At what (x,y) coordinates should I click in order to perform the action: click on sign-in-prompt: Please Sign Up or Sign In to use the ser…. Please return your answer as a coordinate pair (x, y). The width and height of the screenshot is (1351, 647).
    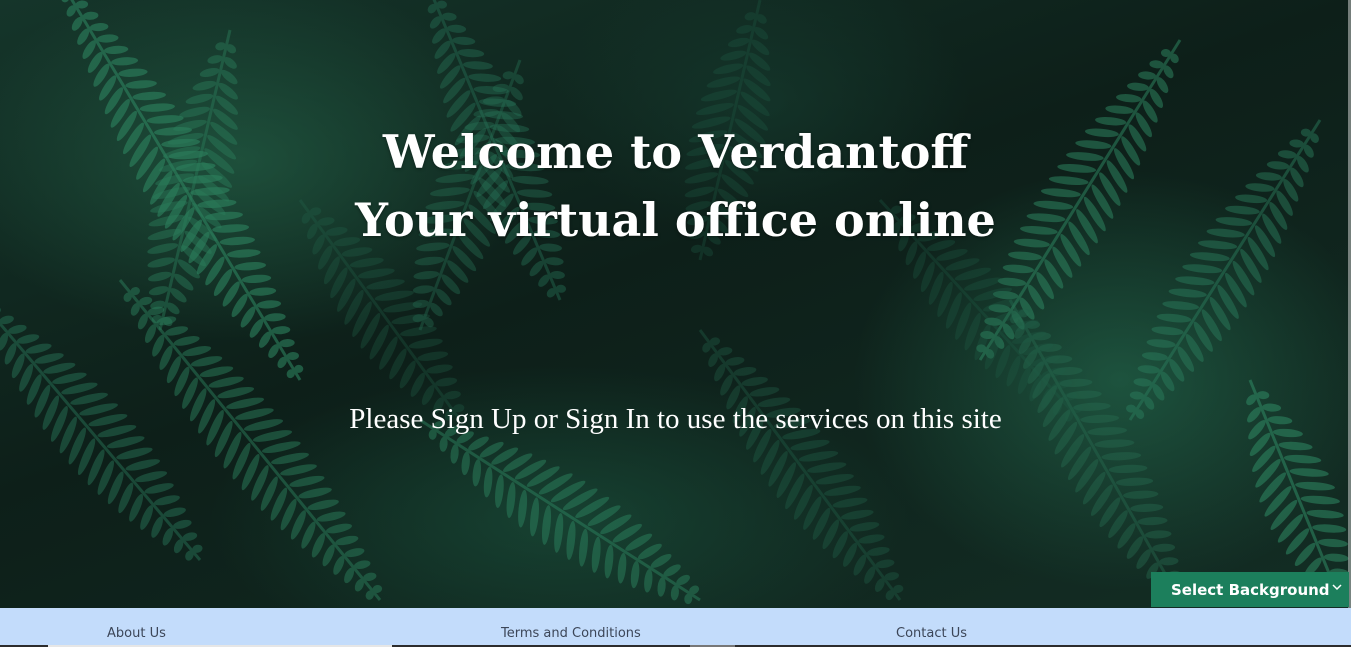
    Looking at the image, I should click on (675, 419).